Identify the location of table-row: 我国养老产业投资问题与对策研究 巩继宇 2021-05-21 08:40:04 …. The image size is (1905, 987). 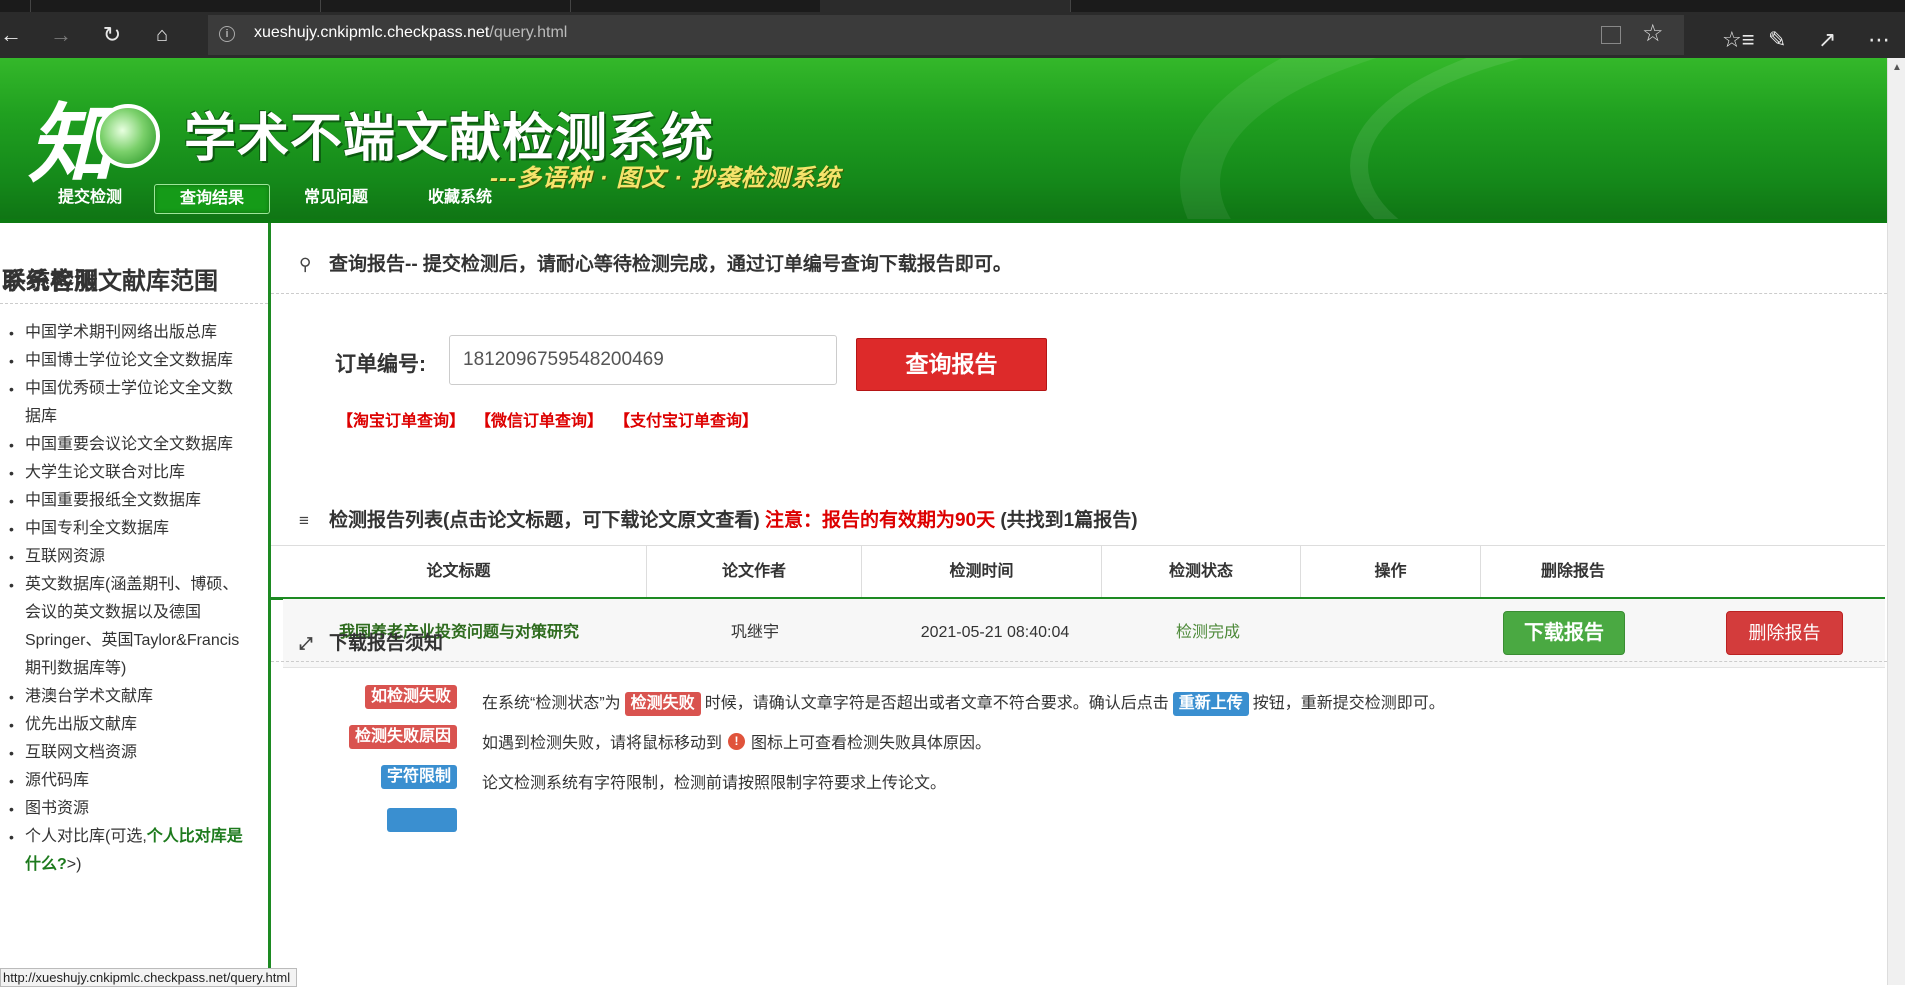
(1084, 633).